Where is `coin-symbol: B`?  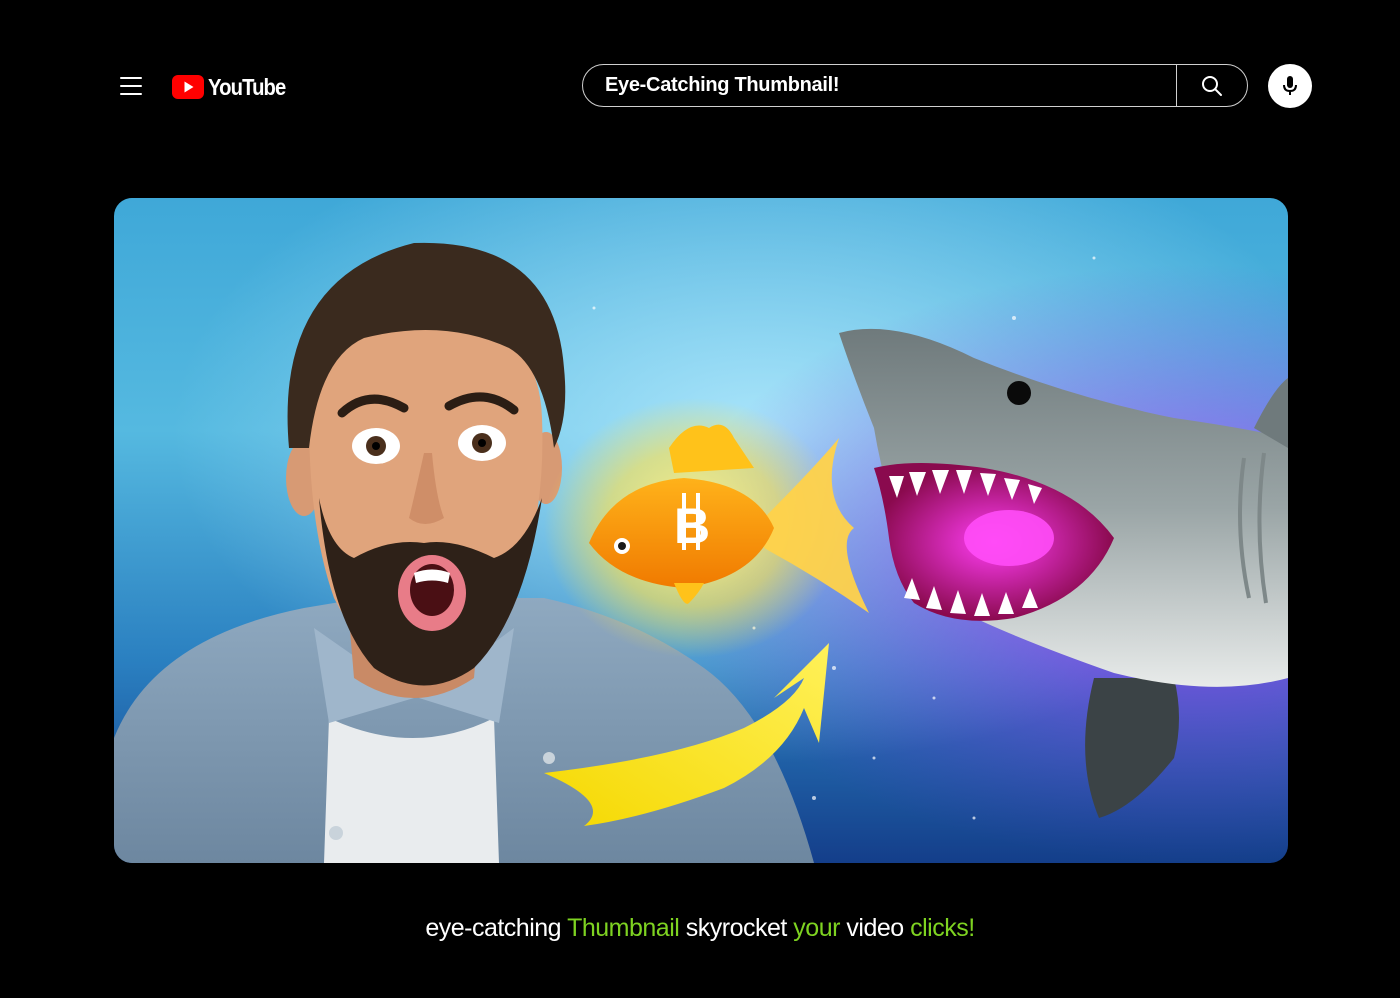
coin-symbol: B is located at coordinates (692, 526).